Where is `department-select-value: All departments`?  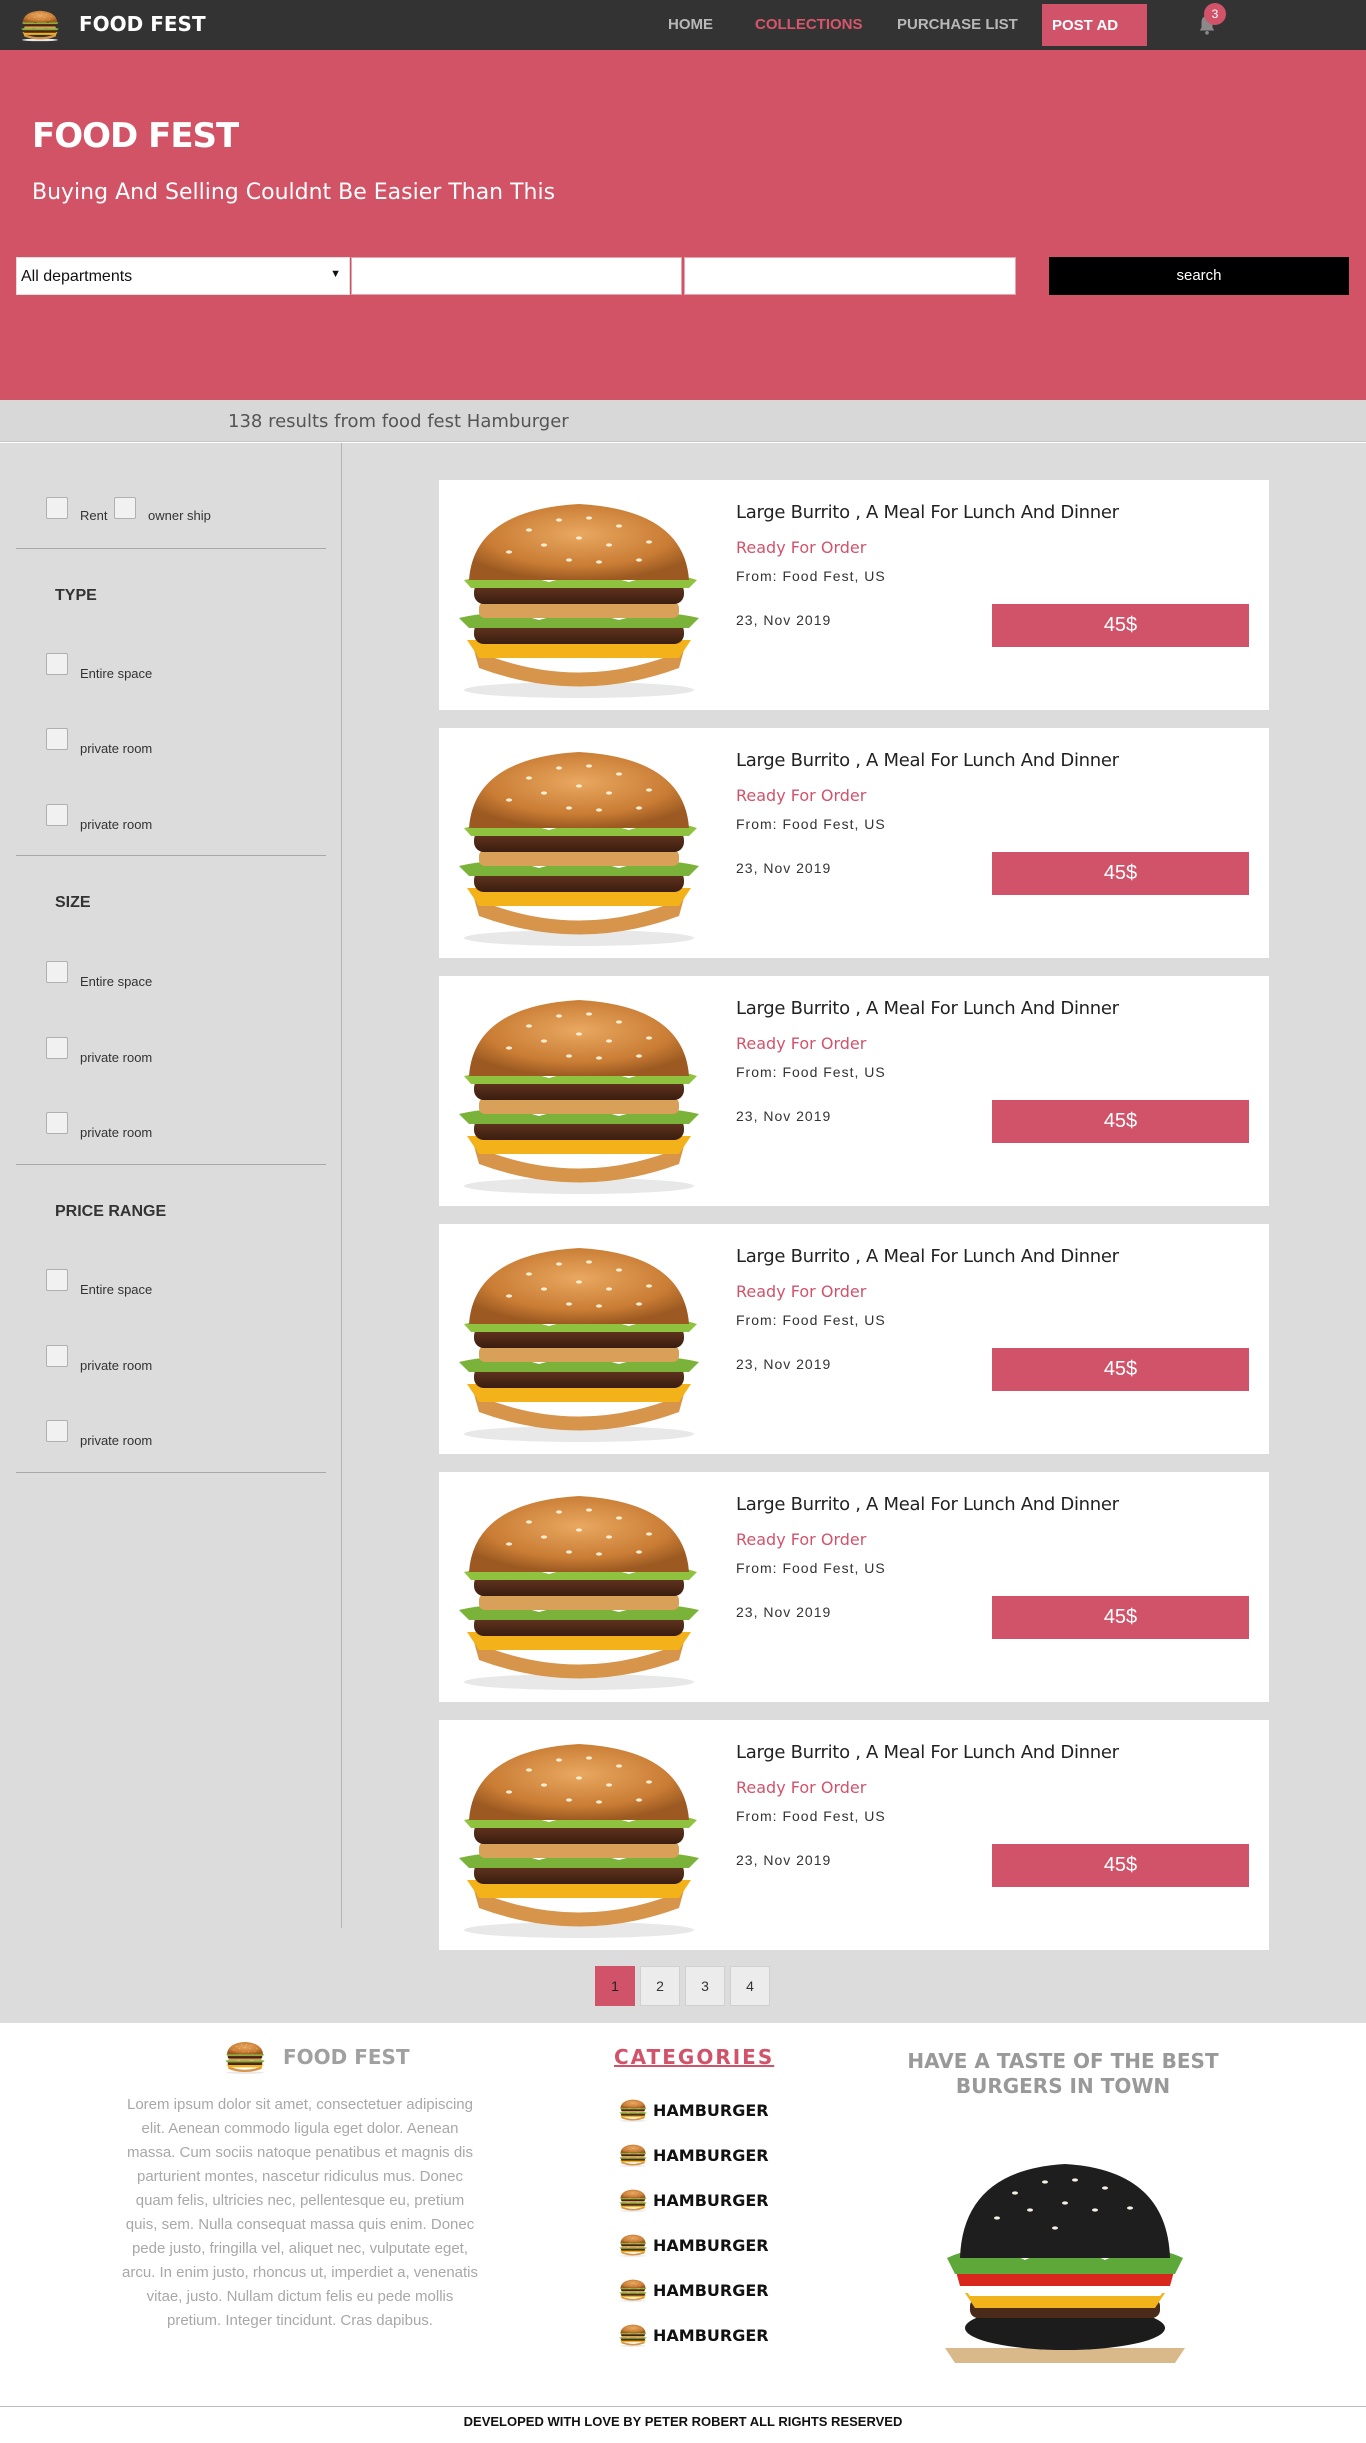 department-select-value: All departments is located at coordinates (77, 276).